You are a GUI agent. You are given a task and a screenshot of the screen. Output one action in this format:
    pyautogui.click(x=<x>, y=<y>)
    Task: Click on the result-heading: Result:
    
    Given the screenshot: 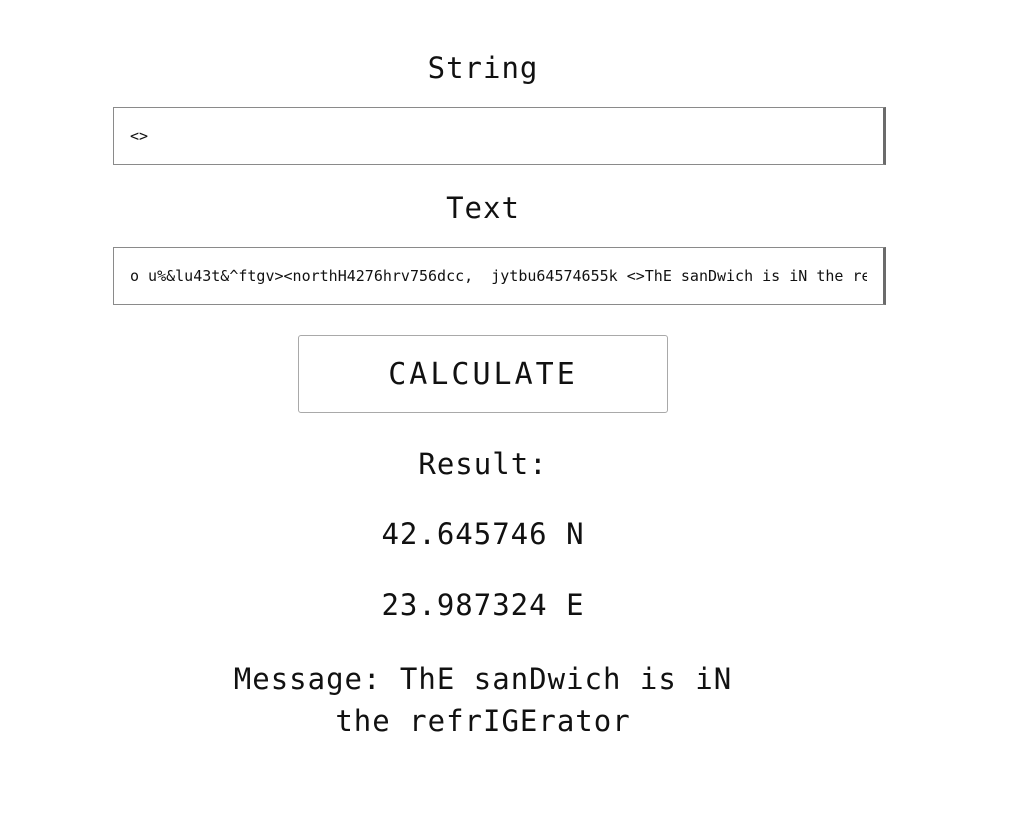 What is the action you would take?
    pyautogui.click(x=483, y=464)
    